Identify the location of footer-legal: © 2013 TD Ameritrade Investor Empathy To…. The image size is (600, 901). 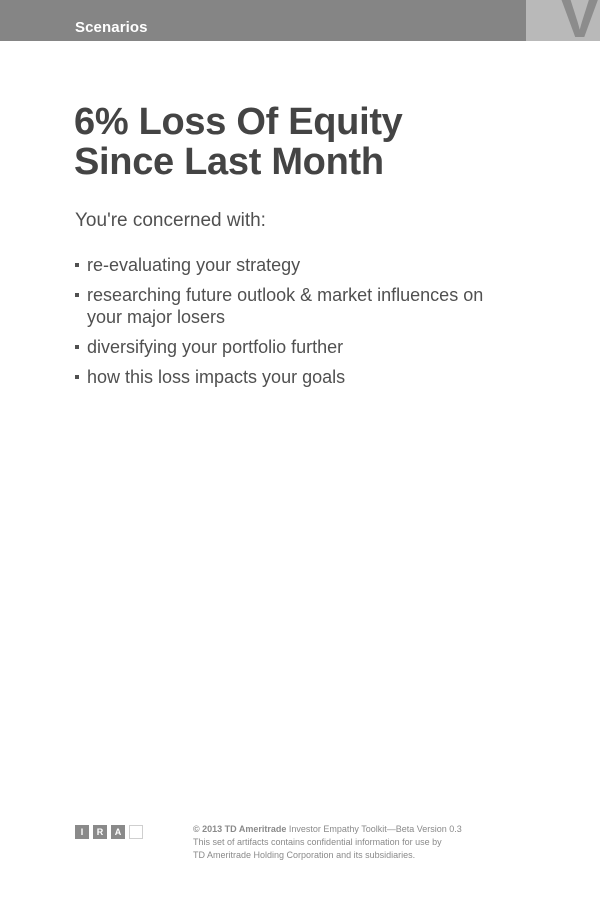
(327, 842).